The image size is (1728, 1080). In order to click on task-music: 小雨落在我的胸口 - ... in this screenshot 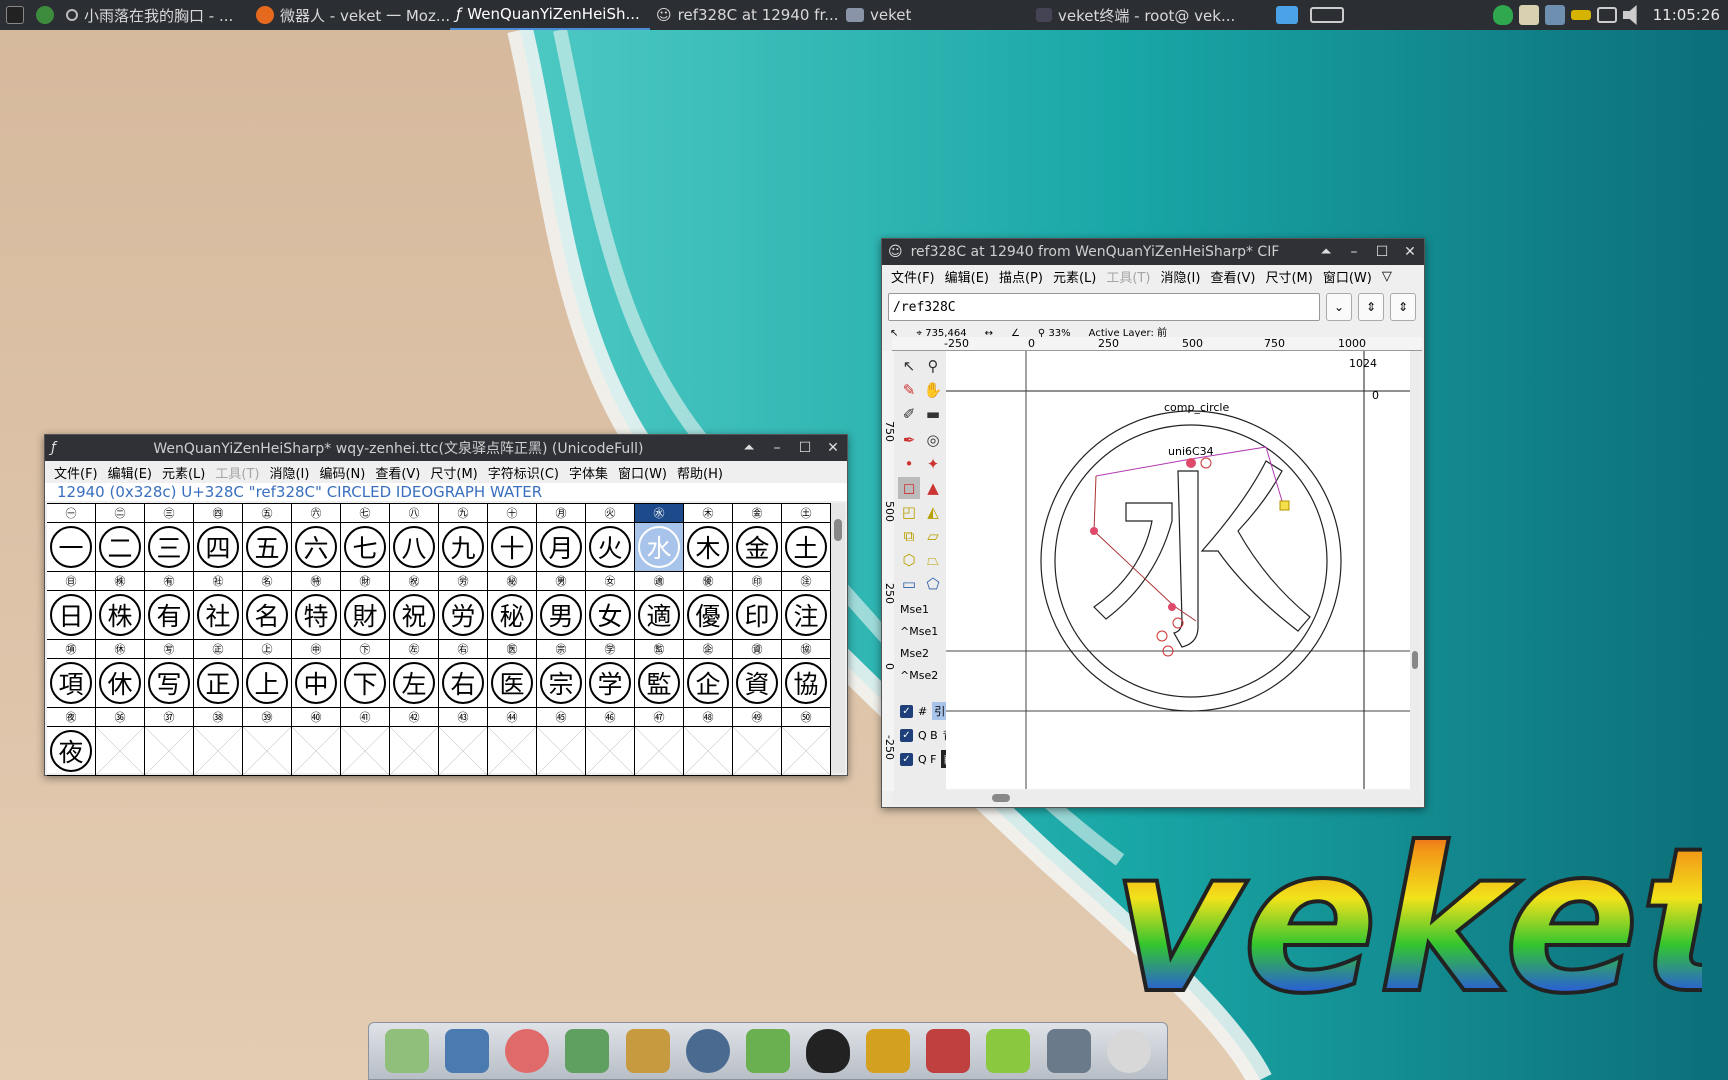, I will do `click(155, 15)`.